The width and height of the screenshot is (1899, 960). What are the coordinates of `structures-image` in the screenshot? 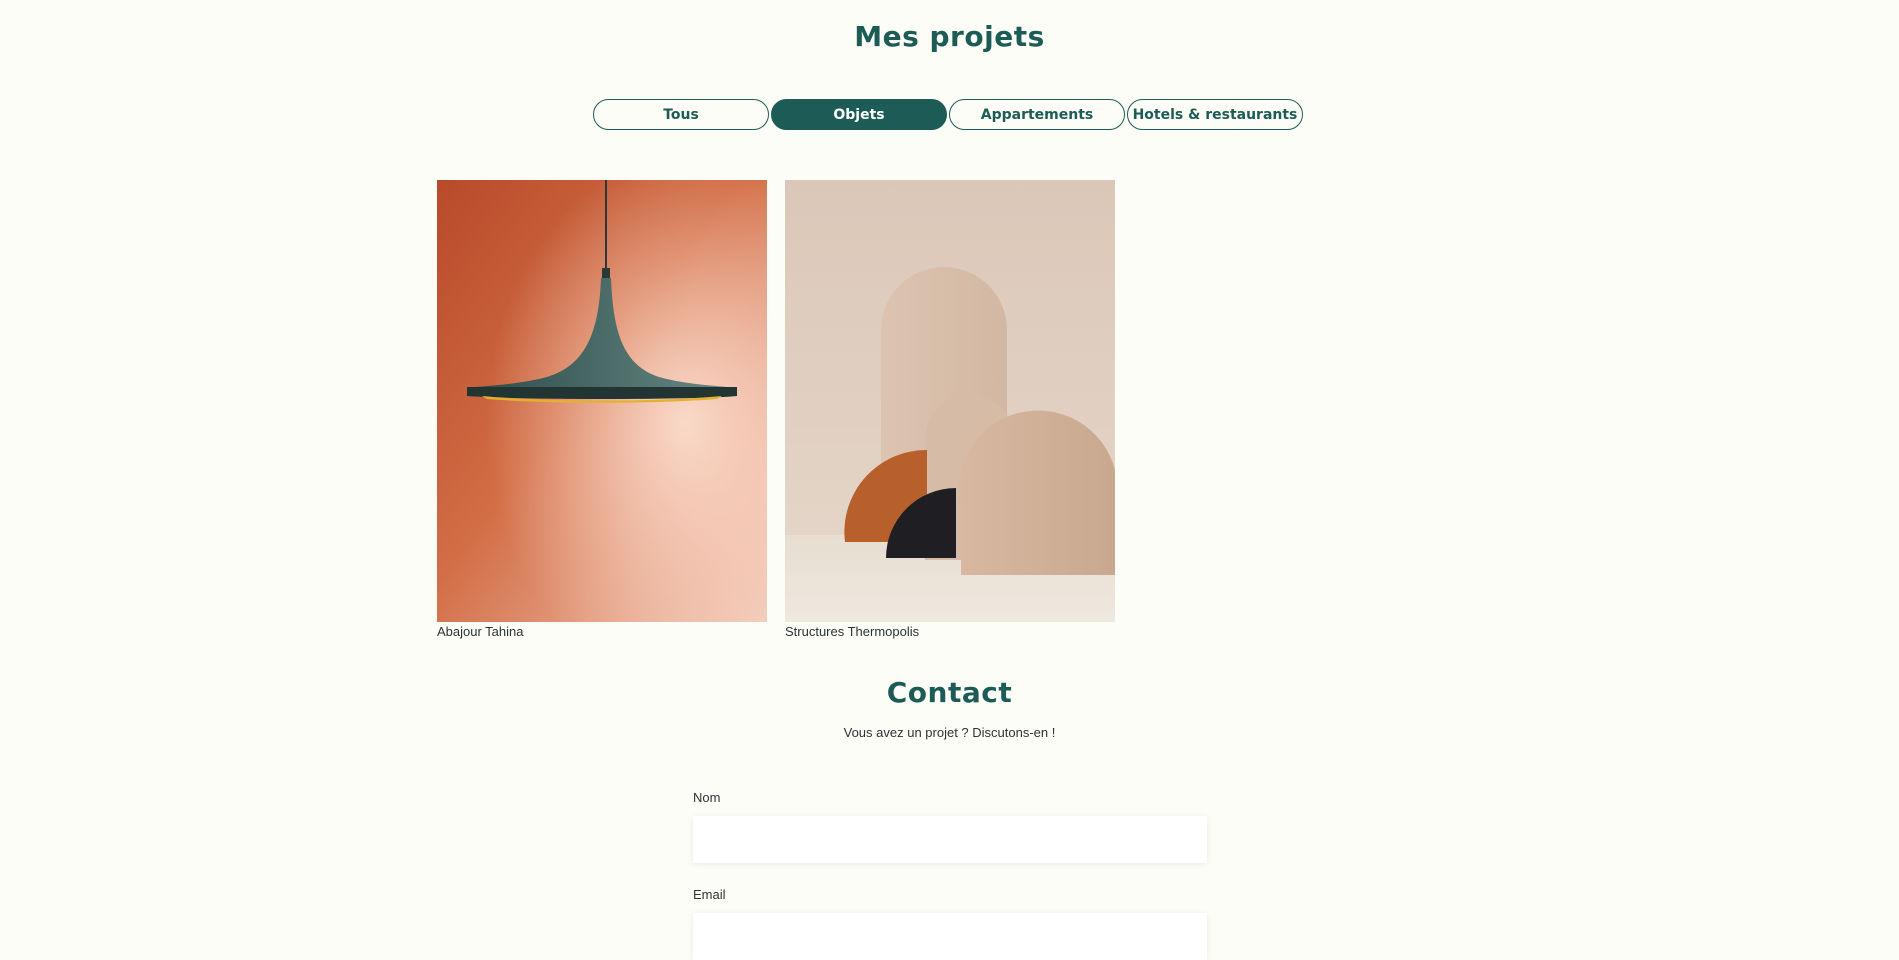 It's located at (950, 401).